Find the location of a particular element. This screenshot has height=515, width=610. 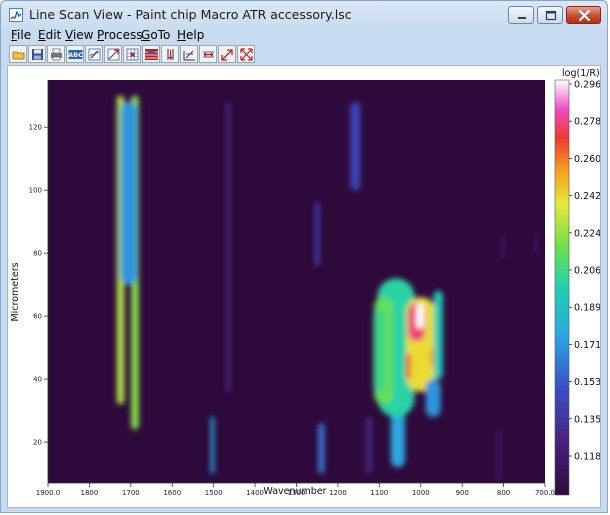

zoom-window-button is located at coordinates (113, 54).